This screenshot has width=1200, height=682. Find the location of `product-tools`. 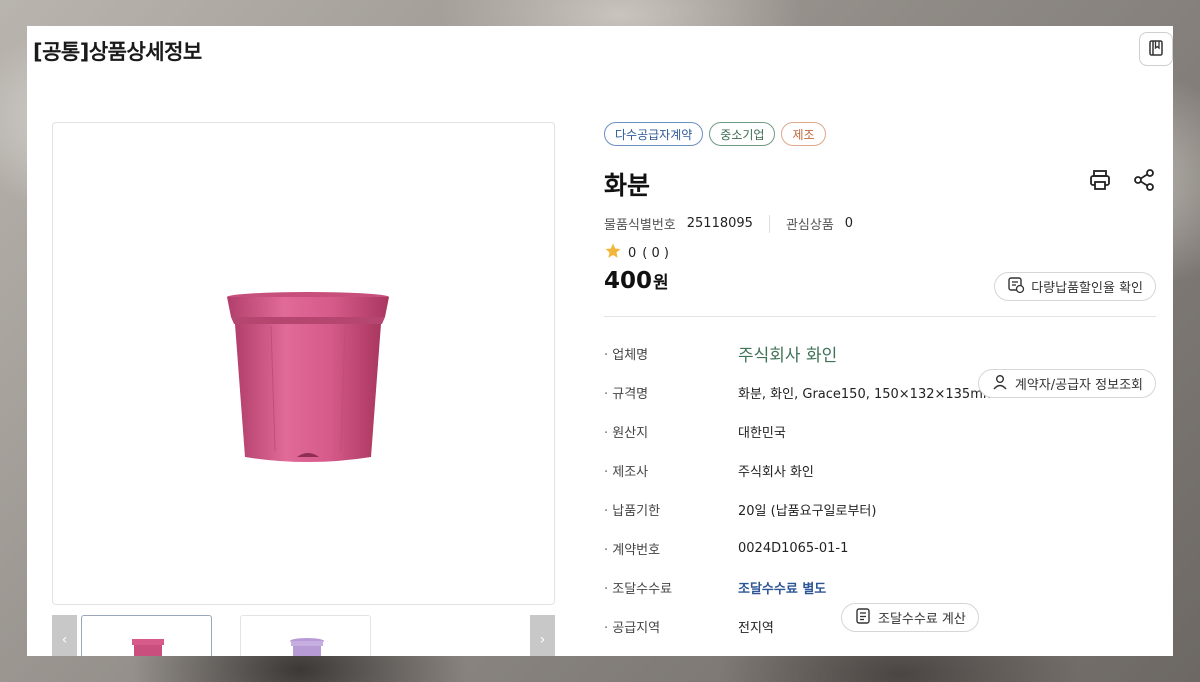

product-tools is located at coordinates (1122, 182).